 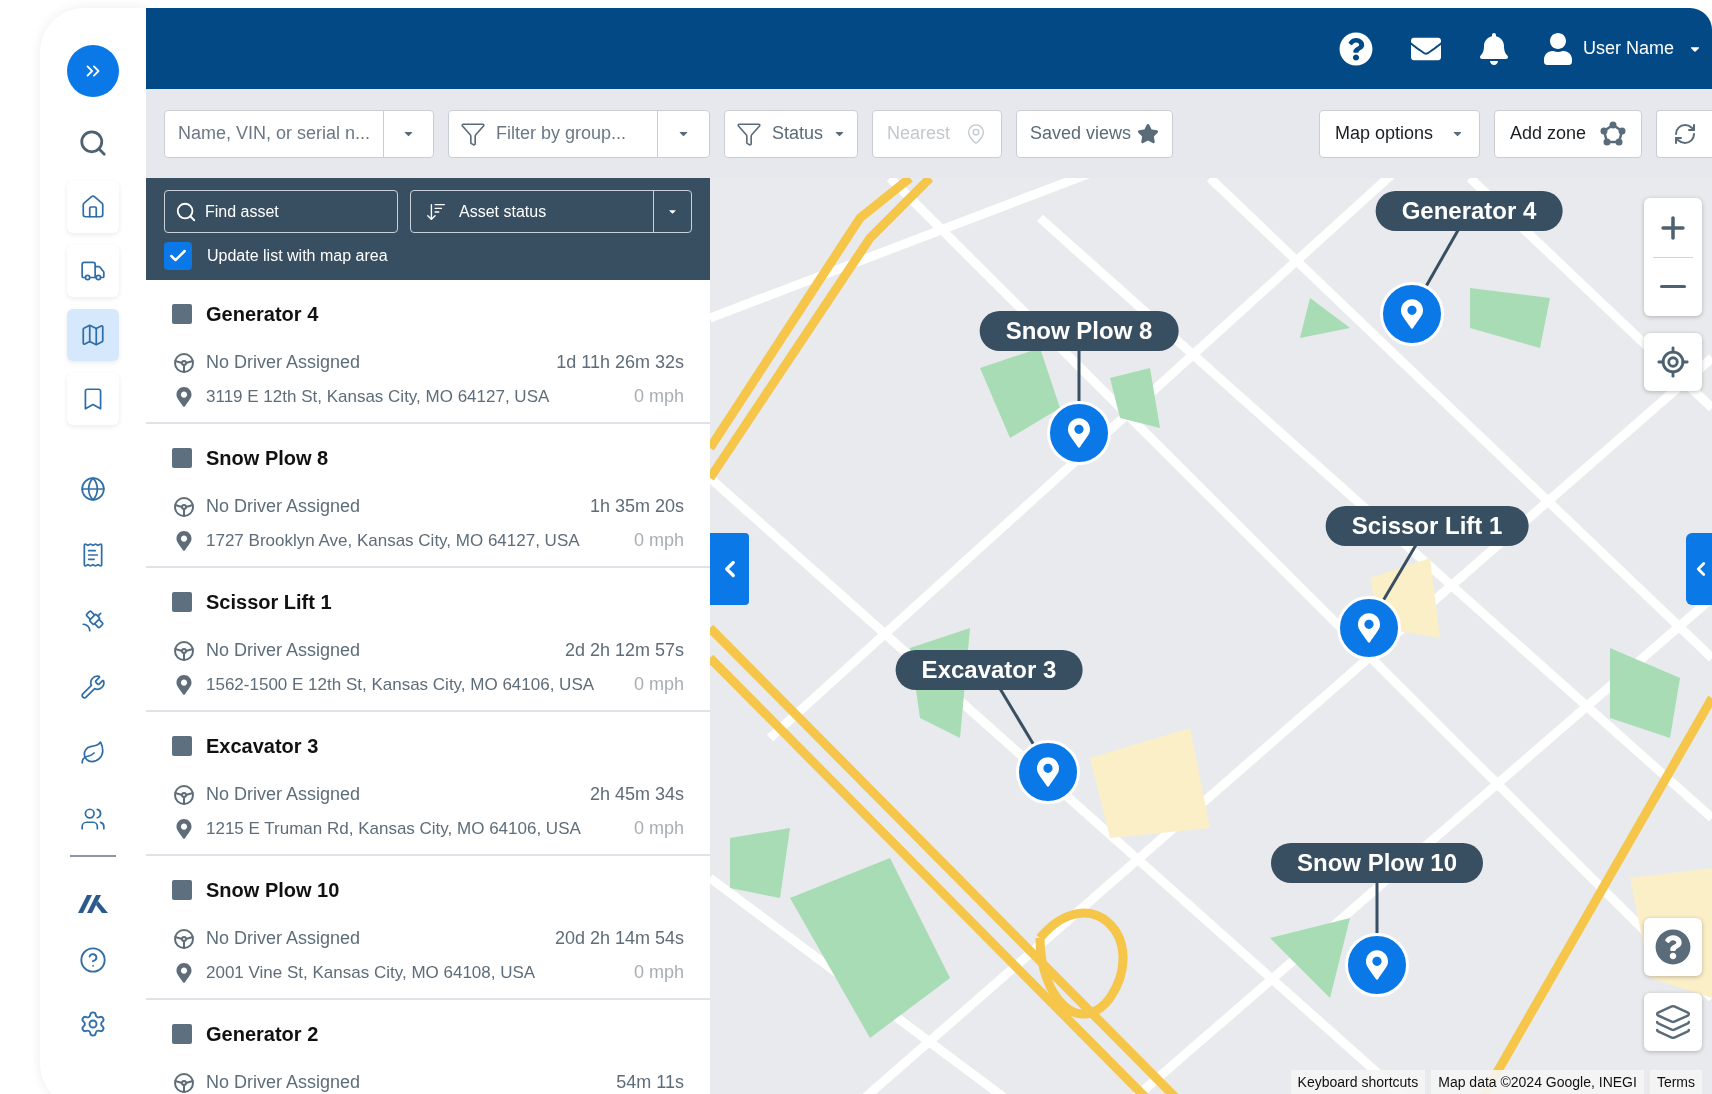 I want to click on filter-icon, so click(x=749, y=133).